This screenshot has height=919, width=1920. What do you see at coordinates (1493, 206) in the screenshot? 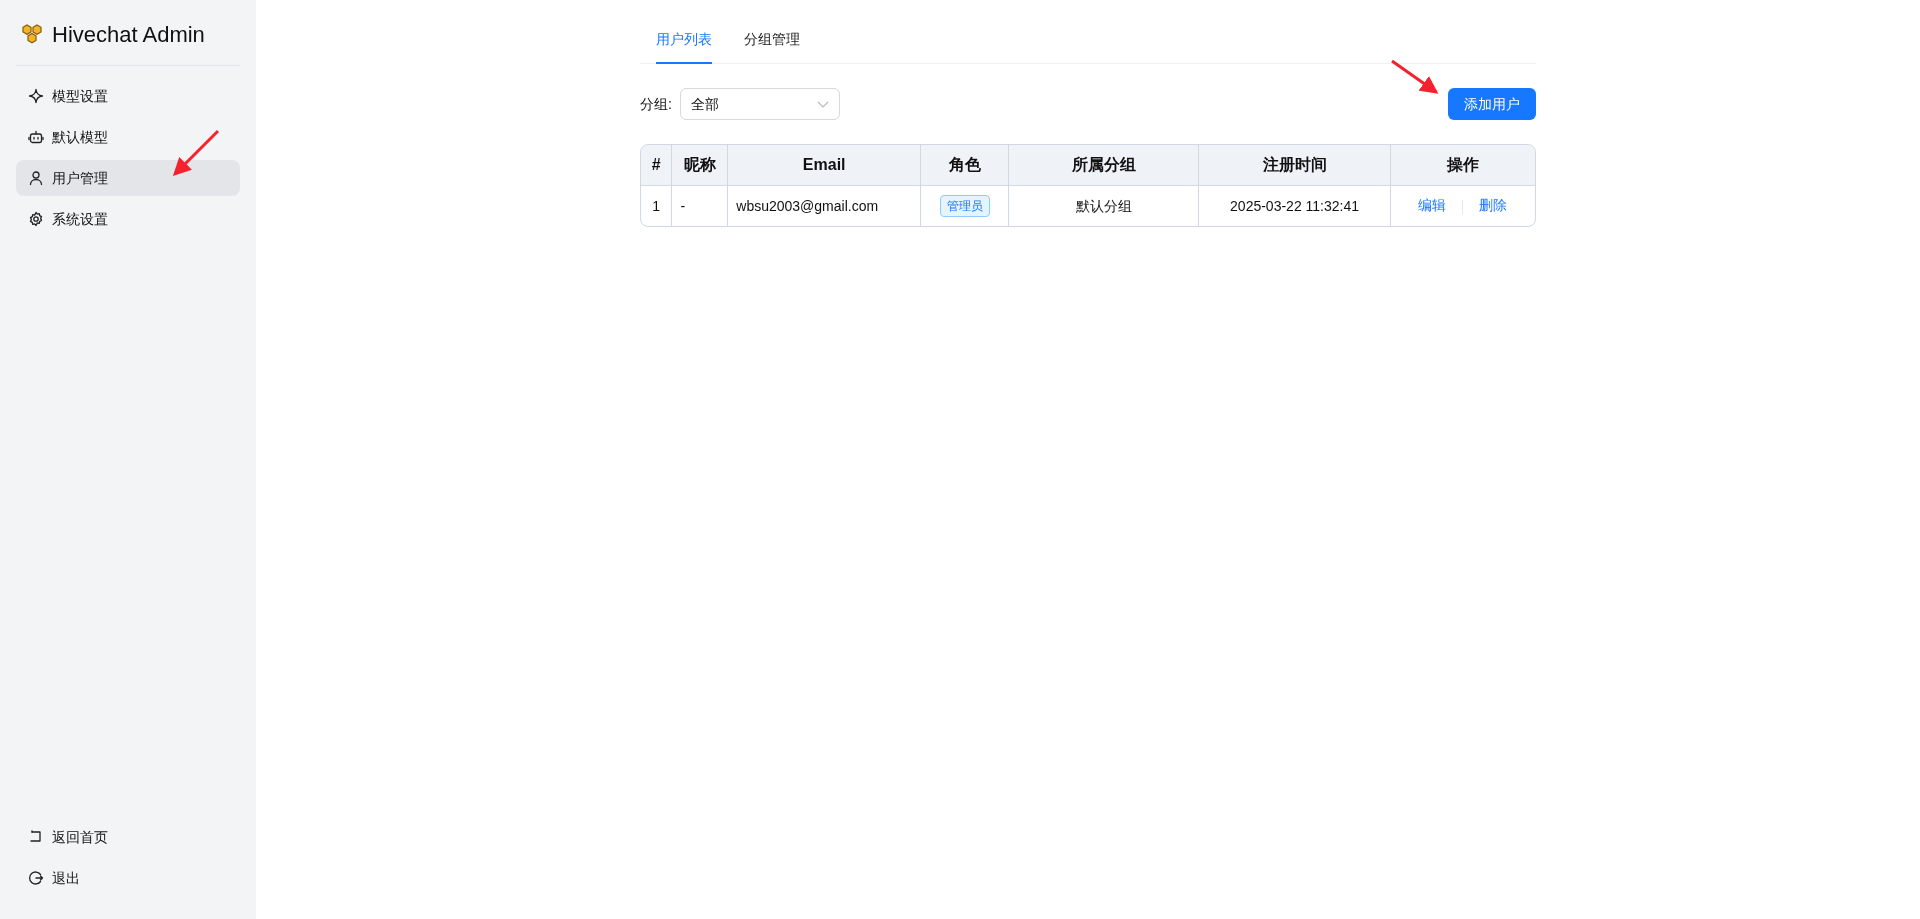
I see `action-link: 删除` at bounding box center [1493, 206].